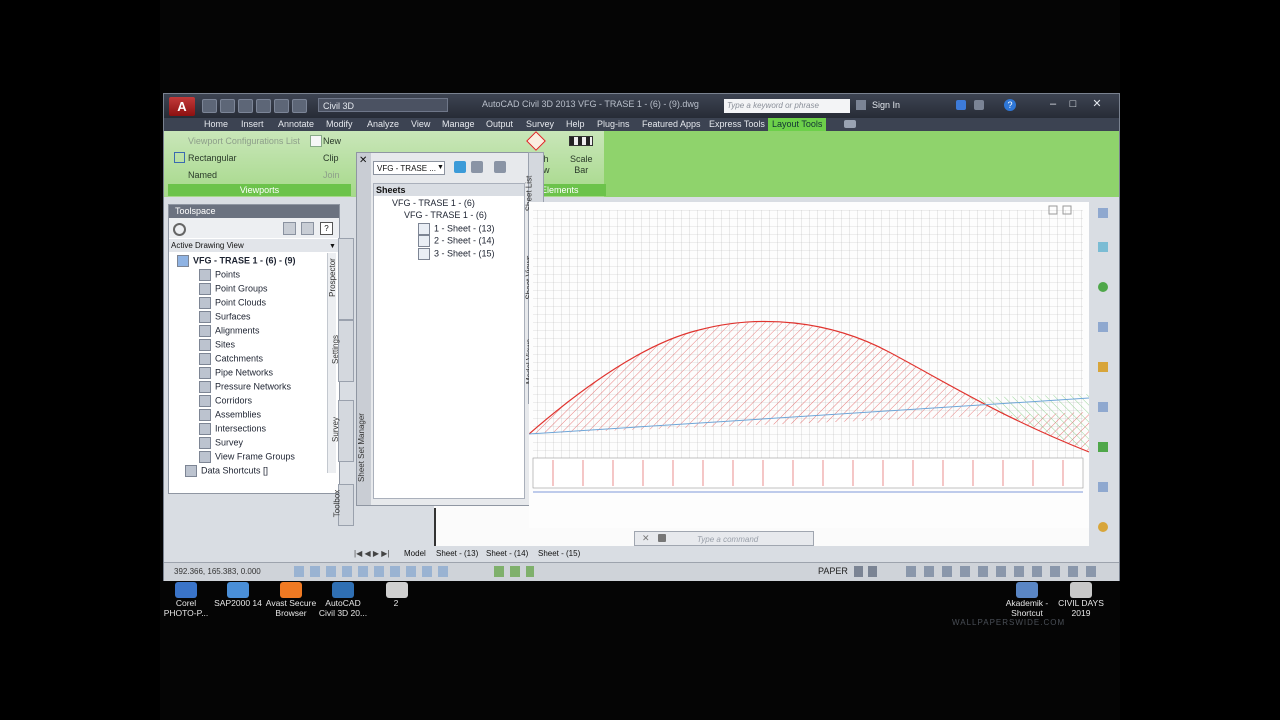 The height and width of the screenshot is (720, 1280). What do you see at coordinates (374, 571) in the screenshot?
I see `drafting-toggles` at bounding box center [374, 571].